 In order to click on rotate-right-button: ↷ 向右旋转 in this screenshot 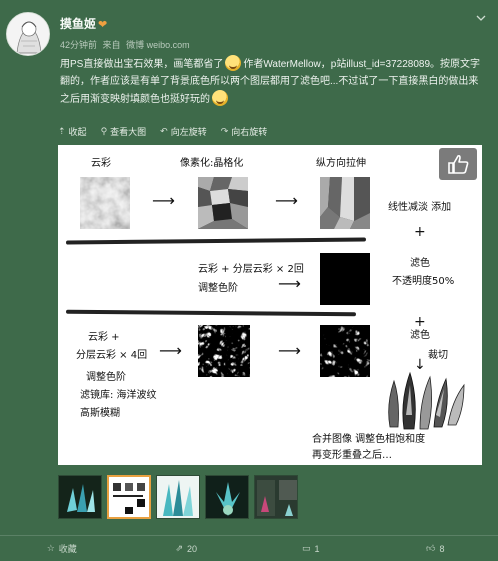, I will do `click(244, 131)`.